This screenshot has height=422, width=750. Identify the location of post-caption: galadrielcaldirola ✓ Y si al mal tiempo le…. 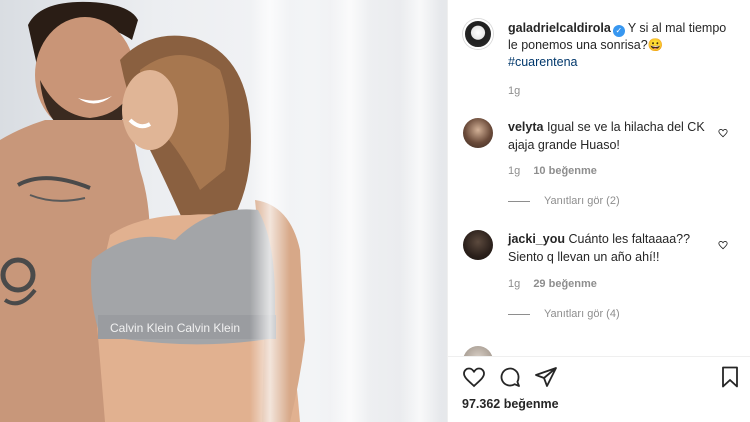
(621, 45).